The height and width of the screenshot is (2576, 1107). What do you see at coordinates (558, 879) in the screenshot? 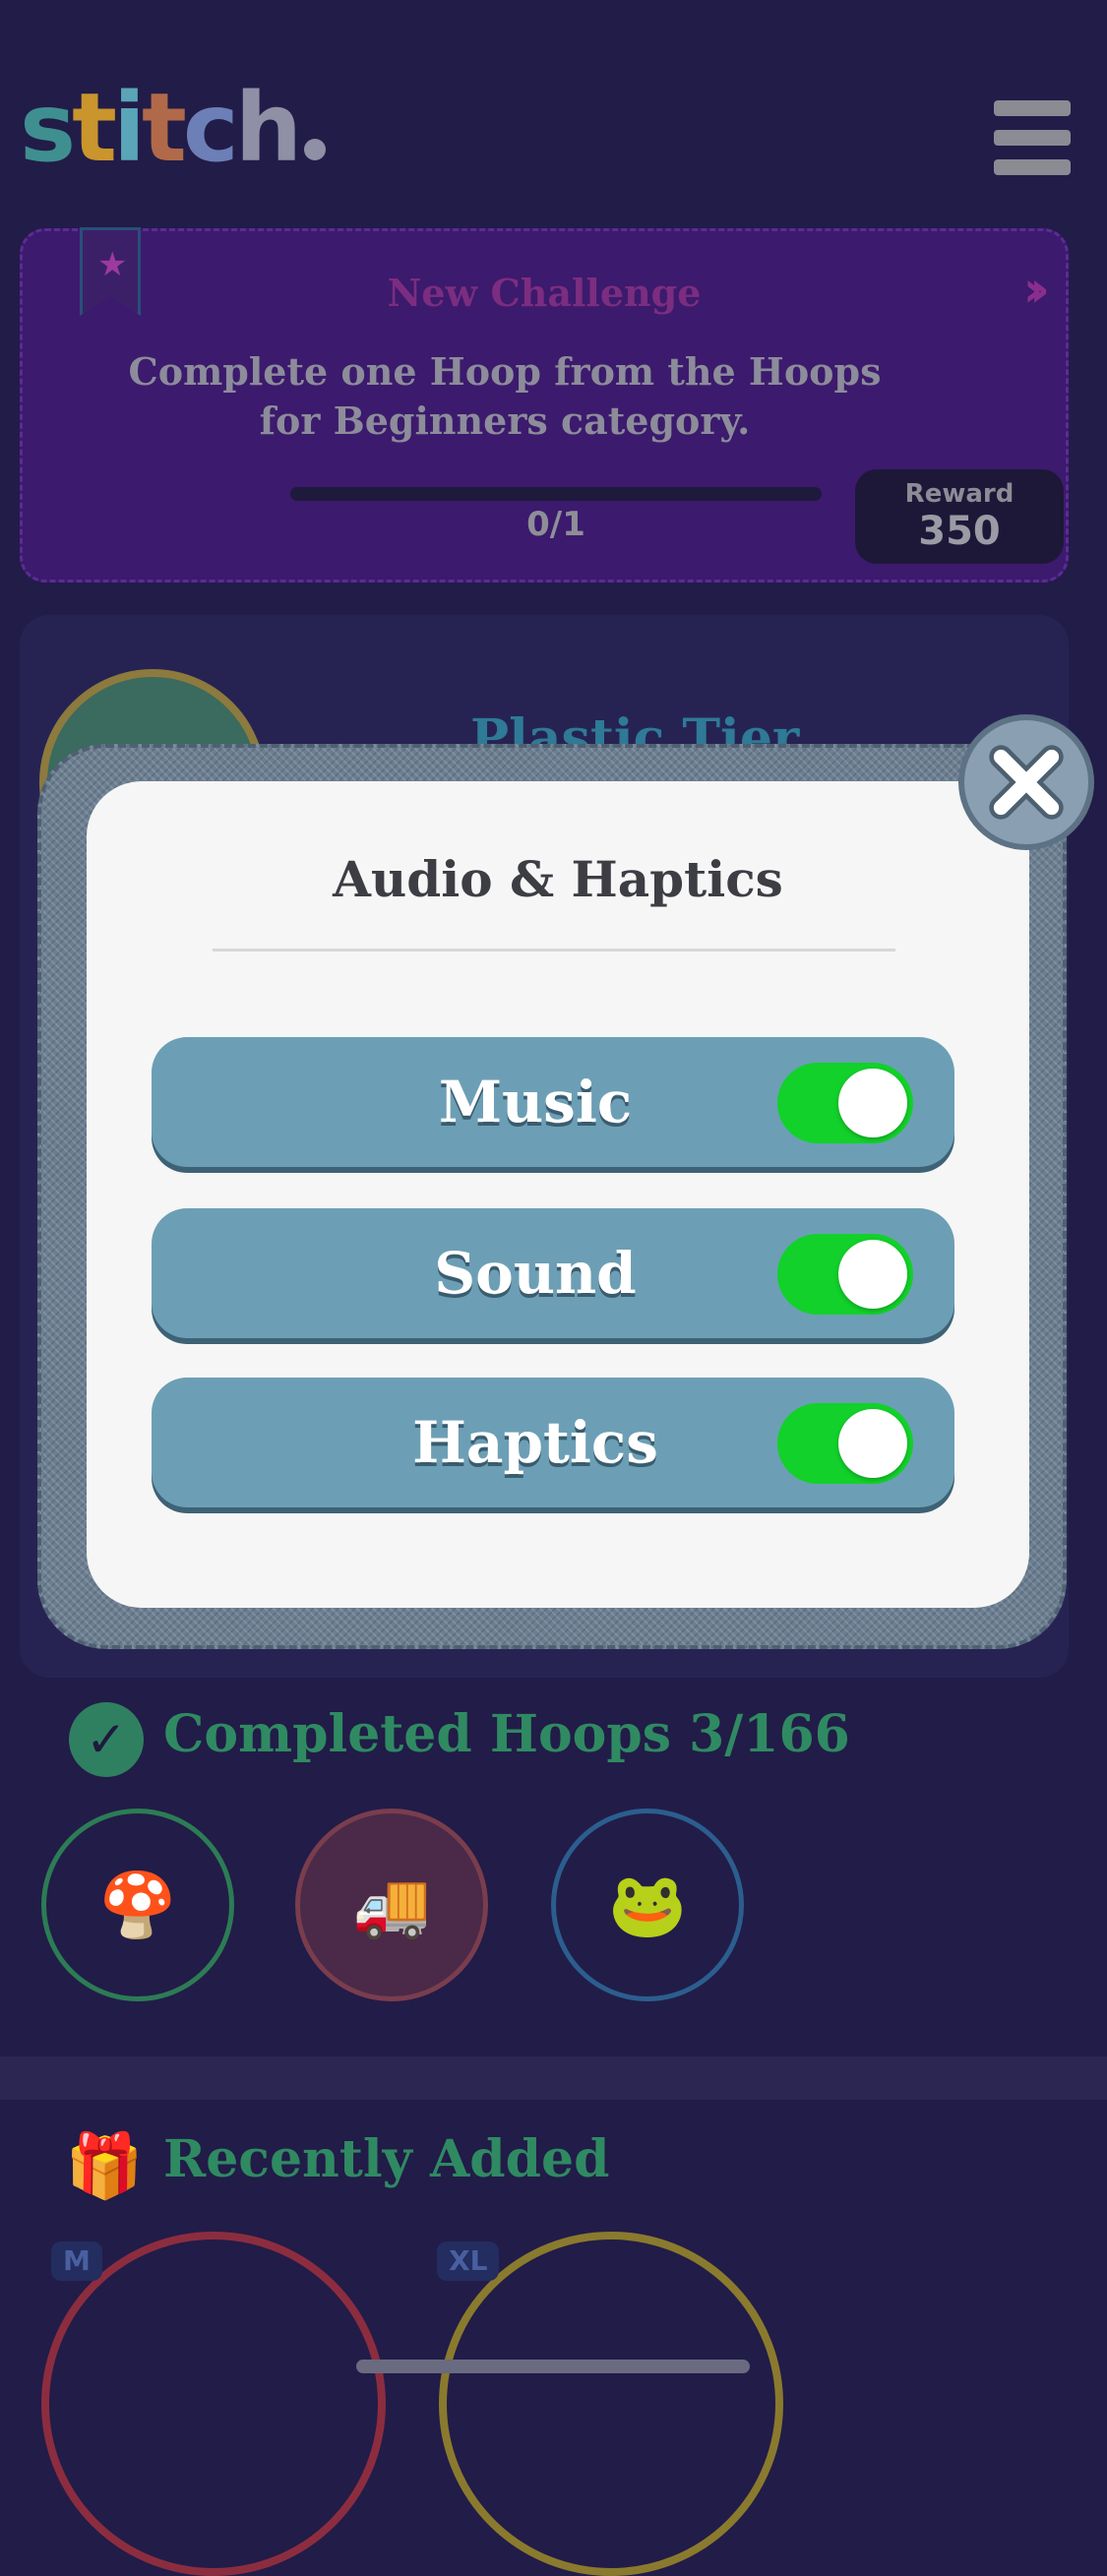
I see `modal-title: Audio & Haptics` at bounding box center [558, 879].